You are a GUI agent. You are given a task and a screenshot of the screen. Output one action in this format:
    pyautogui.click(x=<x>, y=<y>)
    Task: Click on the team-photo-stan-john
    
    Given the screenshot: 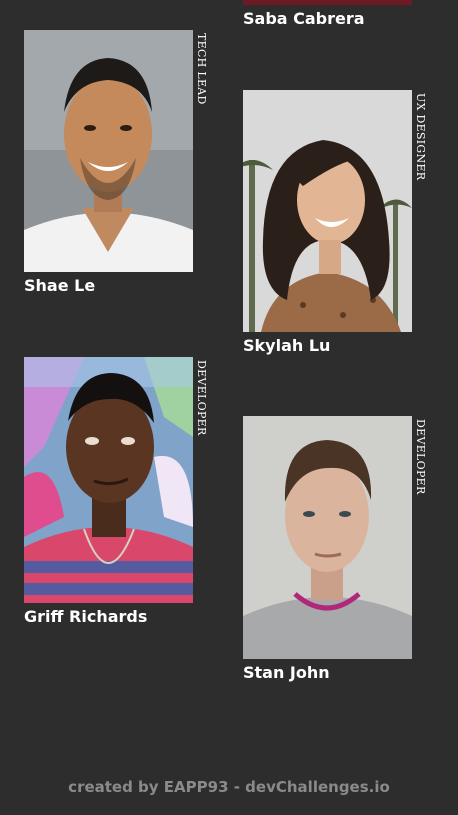 What is the action you would take?
    pyautogui.click(x=327, y=537)
    